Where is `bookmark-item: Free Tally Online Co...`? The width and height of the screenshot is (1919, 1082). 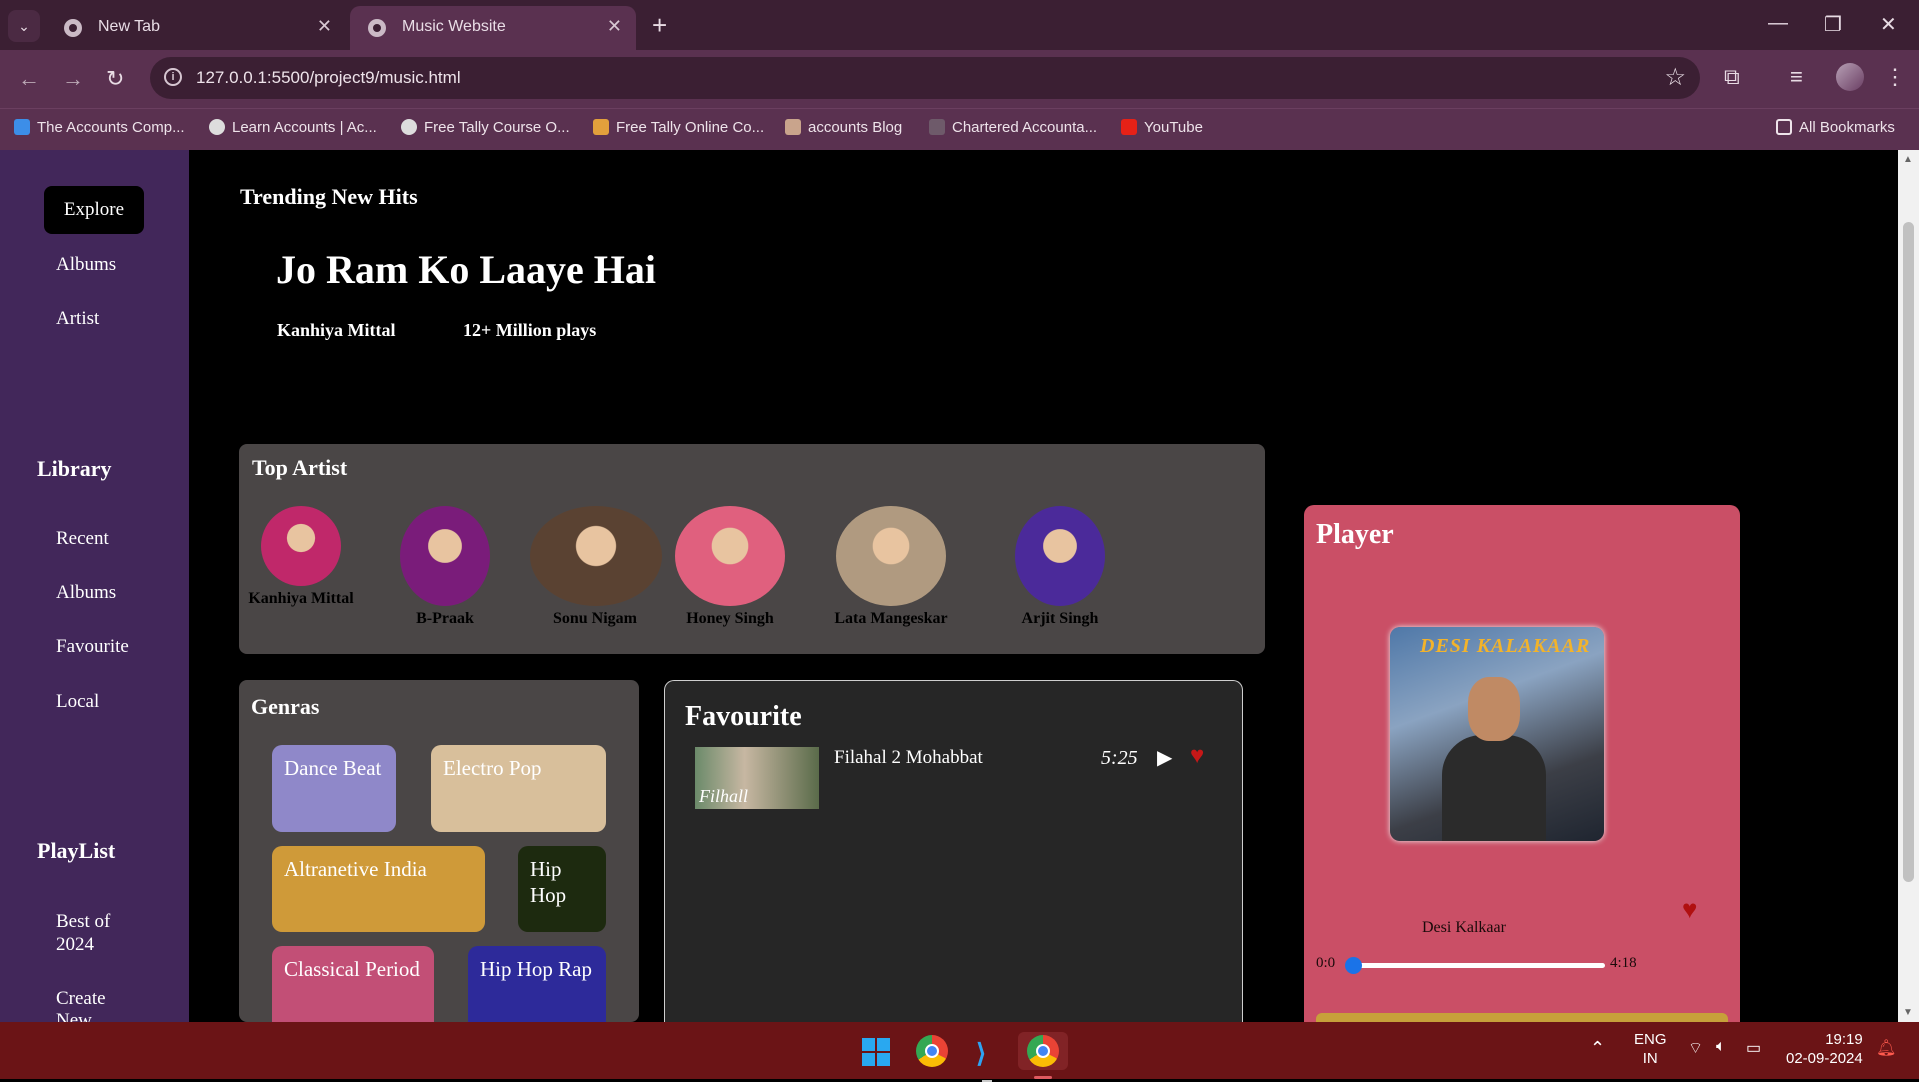 bookmark-item: Free Tally Online Co... is located at coordinates (678, 127).